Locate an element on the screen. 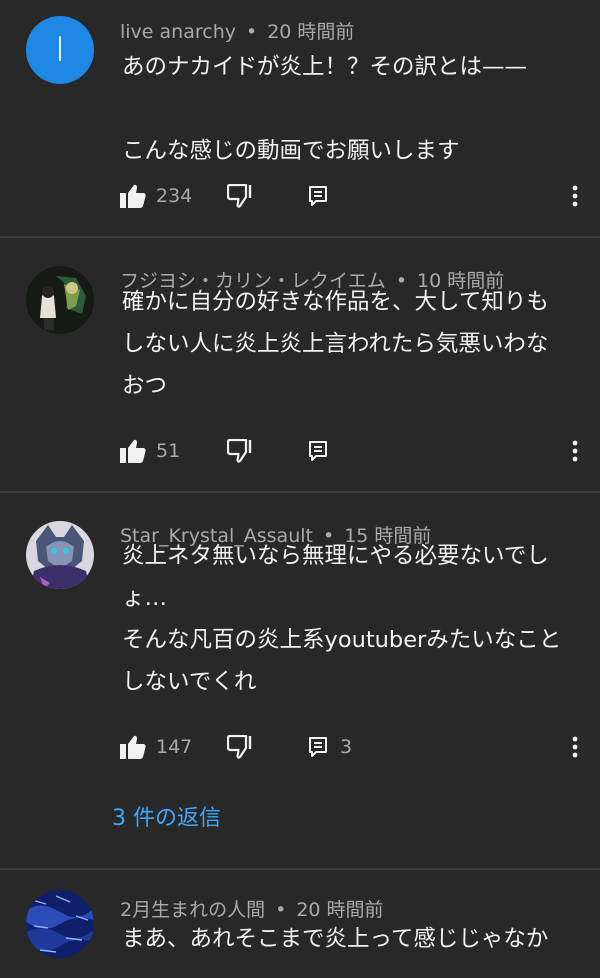 This screenshot has width=600, height=978. avatar: I is located at coordinates (60, 50).